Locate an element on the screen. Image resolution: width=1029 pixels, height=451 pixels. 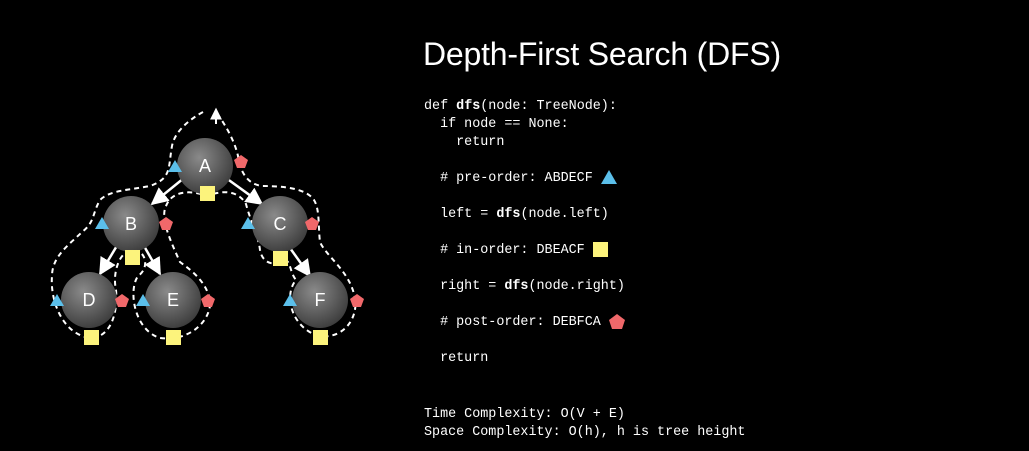
node-label-c: C is located at coordinates (280, 224).